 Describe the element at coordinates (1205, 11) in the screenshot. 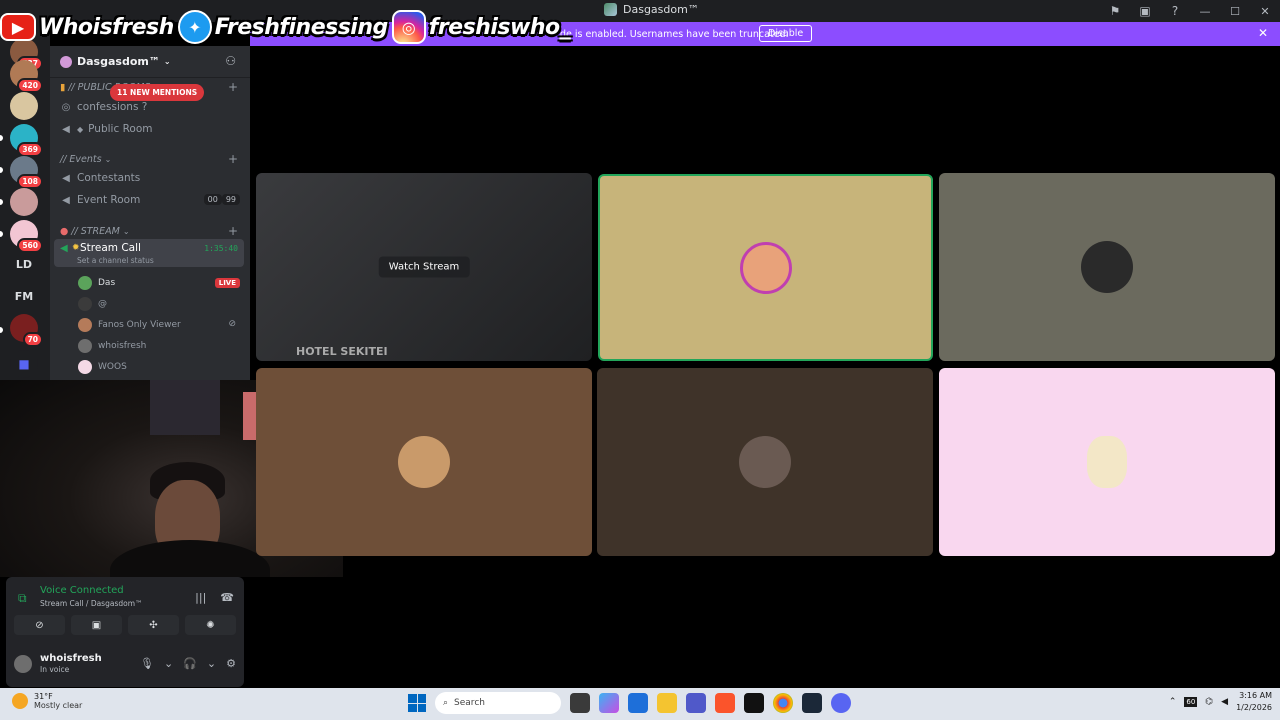

I see `minimize-button: —` at that location.